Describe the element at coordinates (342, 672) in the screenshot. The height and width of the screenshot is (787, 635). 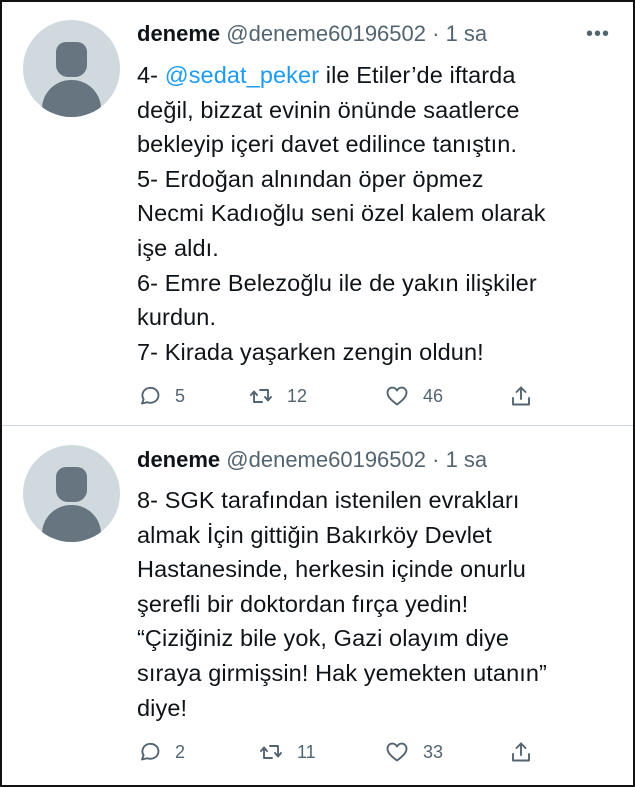
I see `tweet-line: sıraya girmişsin! Hak yemekten utanın”` at that location.